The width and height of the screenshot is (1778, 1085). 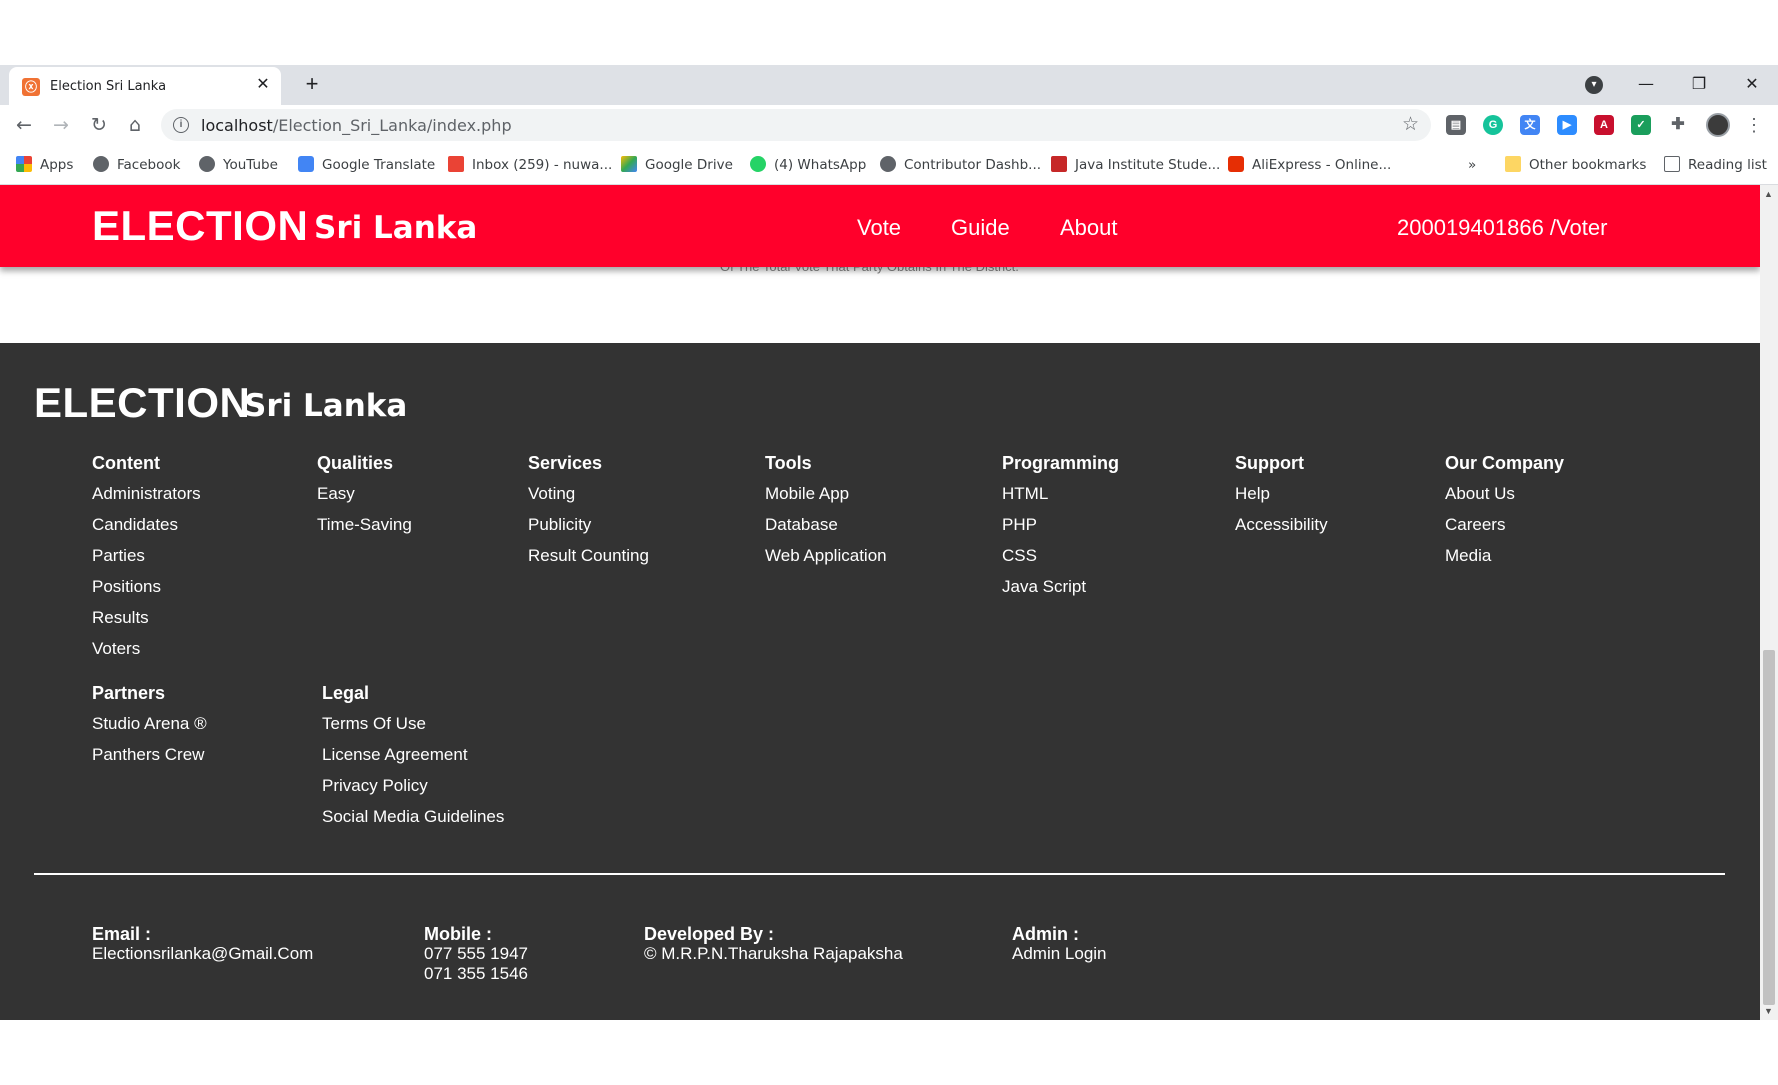 What do you see at coordinates (1768, 1011) in the screenshot?
I see `scroll-down-icon: ▼` at bounding box center [1768, 1011].